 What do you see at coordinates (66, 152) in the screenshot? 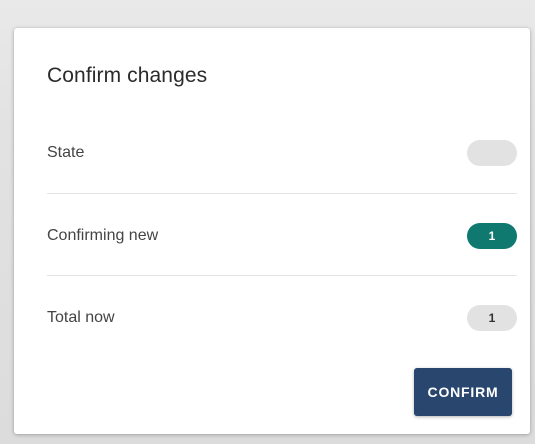
I see `state-label: State` at bounding box center [66, 152].